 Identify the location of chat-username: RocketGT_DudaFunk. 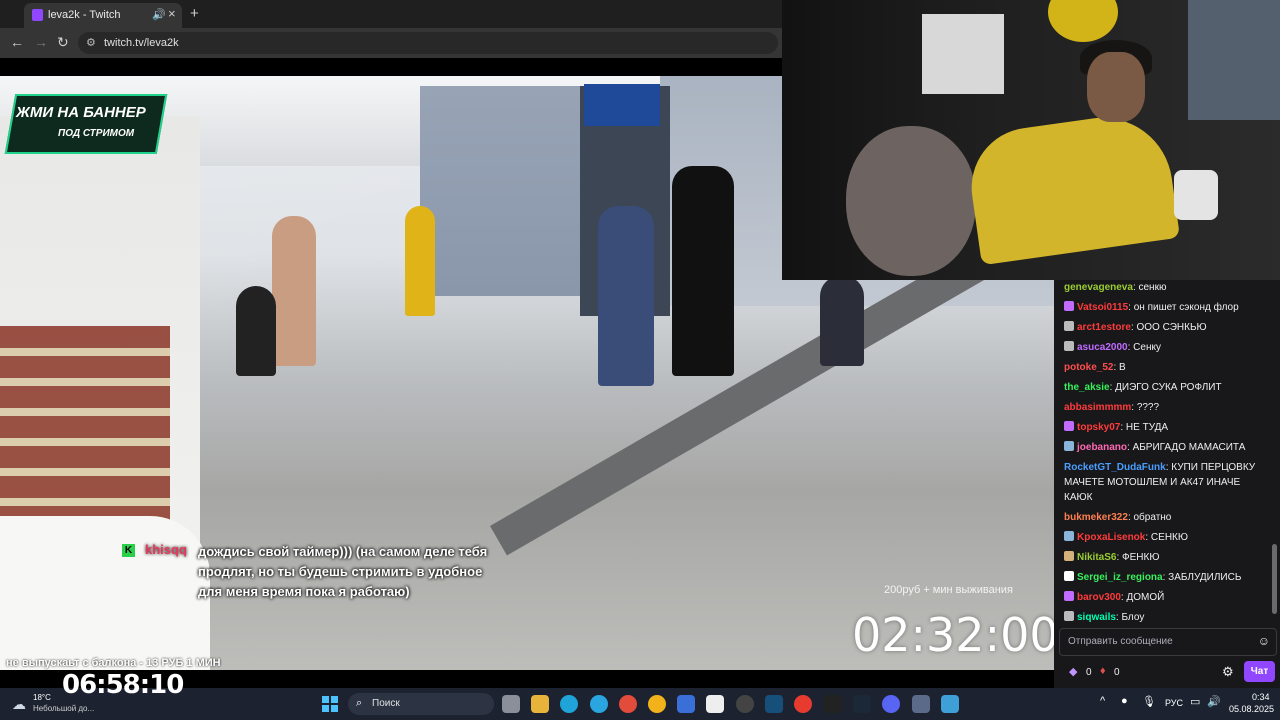
(1115, 467).